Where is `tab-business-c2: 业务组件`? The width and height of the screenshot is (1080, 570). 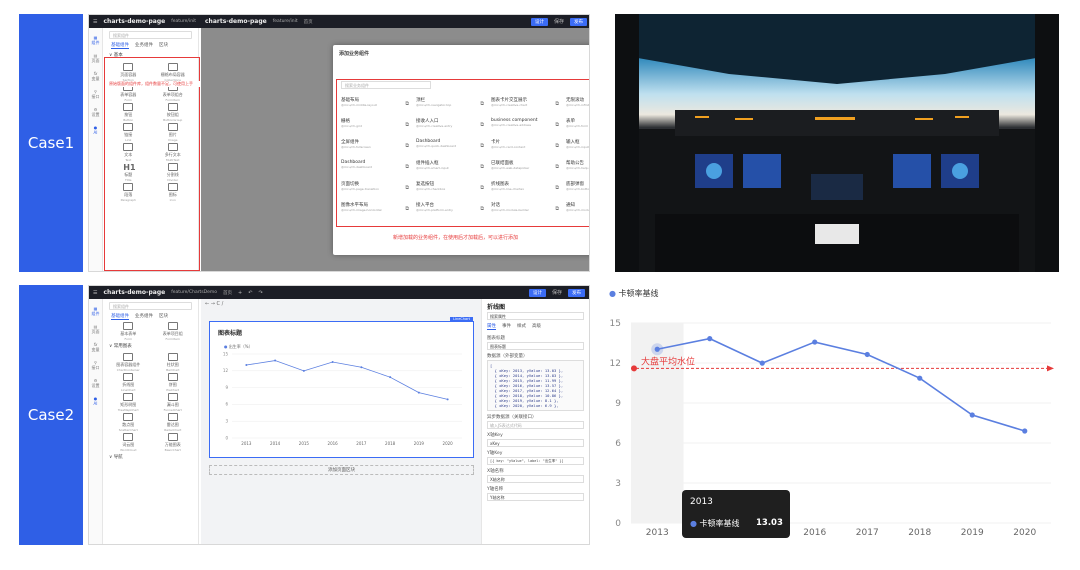
tab-business-c2: 业务组件 is located at coordinates (144, 316).